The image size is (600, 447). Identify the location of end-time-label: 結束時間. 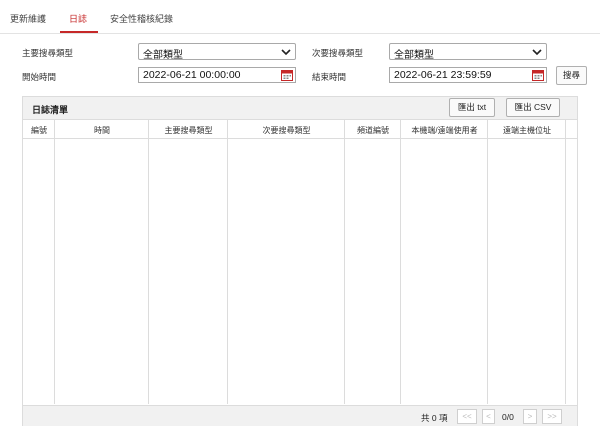
(329, 77).